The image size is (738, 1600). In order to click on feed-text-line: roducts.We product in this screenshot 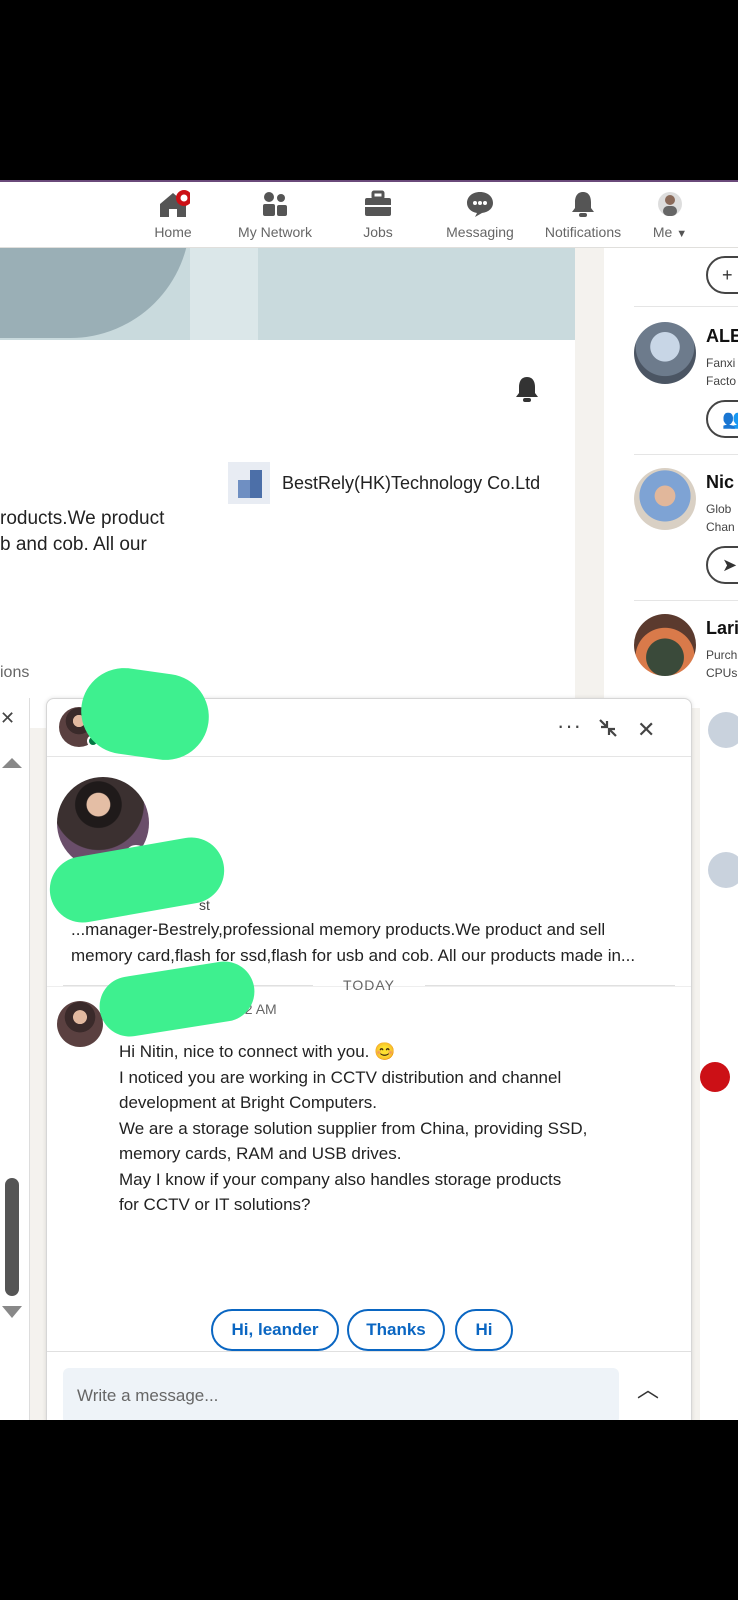, I will do `click(82, 518)`.